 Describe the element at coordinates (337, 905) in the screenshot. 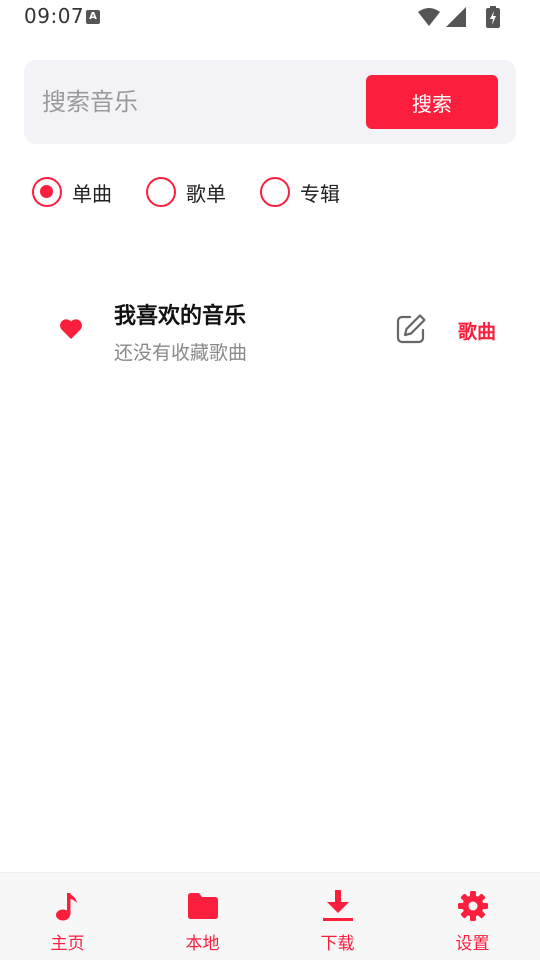

I see `download-icon` at that location.